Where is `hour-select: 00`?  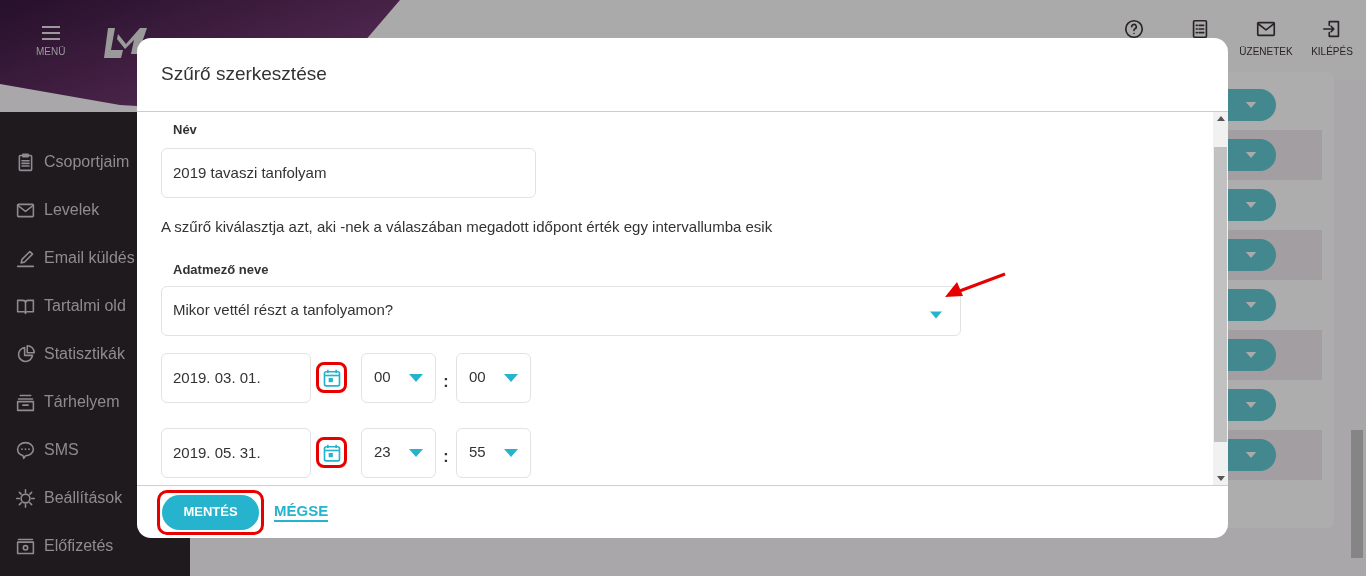 hour-select: 00 is located at coordinates (398, 377).